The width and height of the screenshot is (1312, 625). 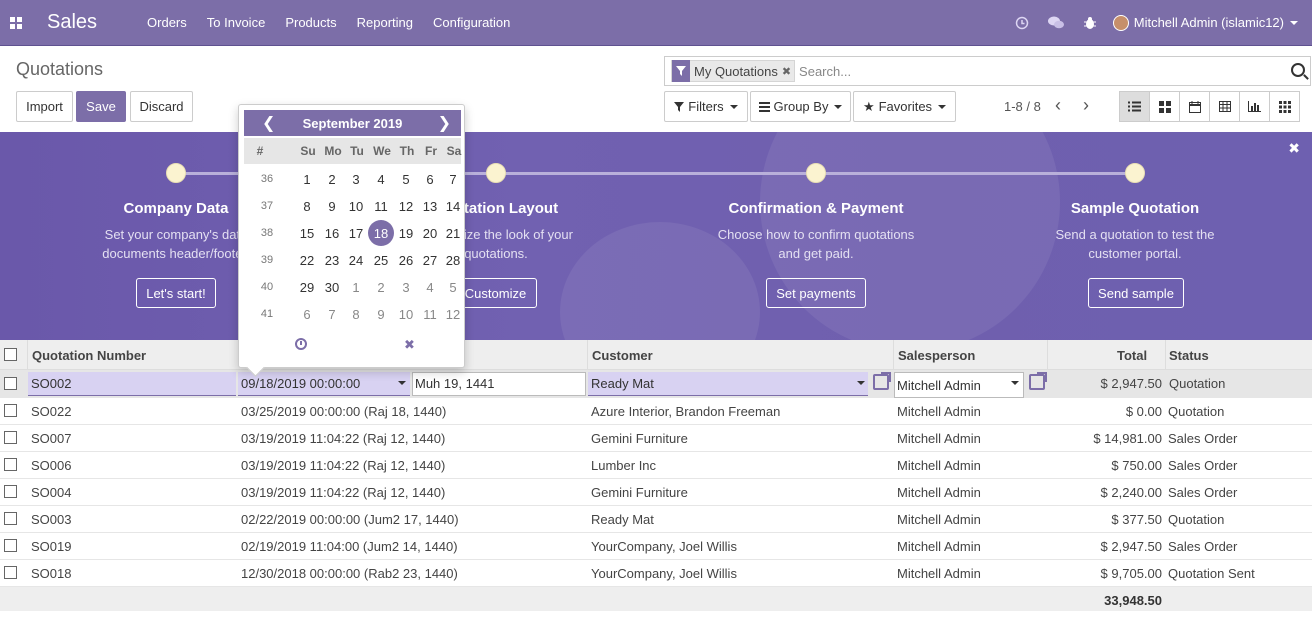 What do you see at coordinates (301, 344) in the screenshot?
I see `time-picker-clock-icon` at bounding box center [301, 344].